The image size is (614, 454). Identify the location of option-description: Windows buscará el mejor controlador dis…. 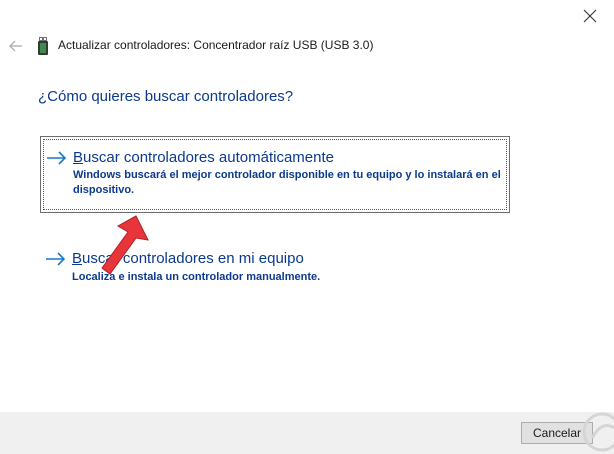
(287, 182).